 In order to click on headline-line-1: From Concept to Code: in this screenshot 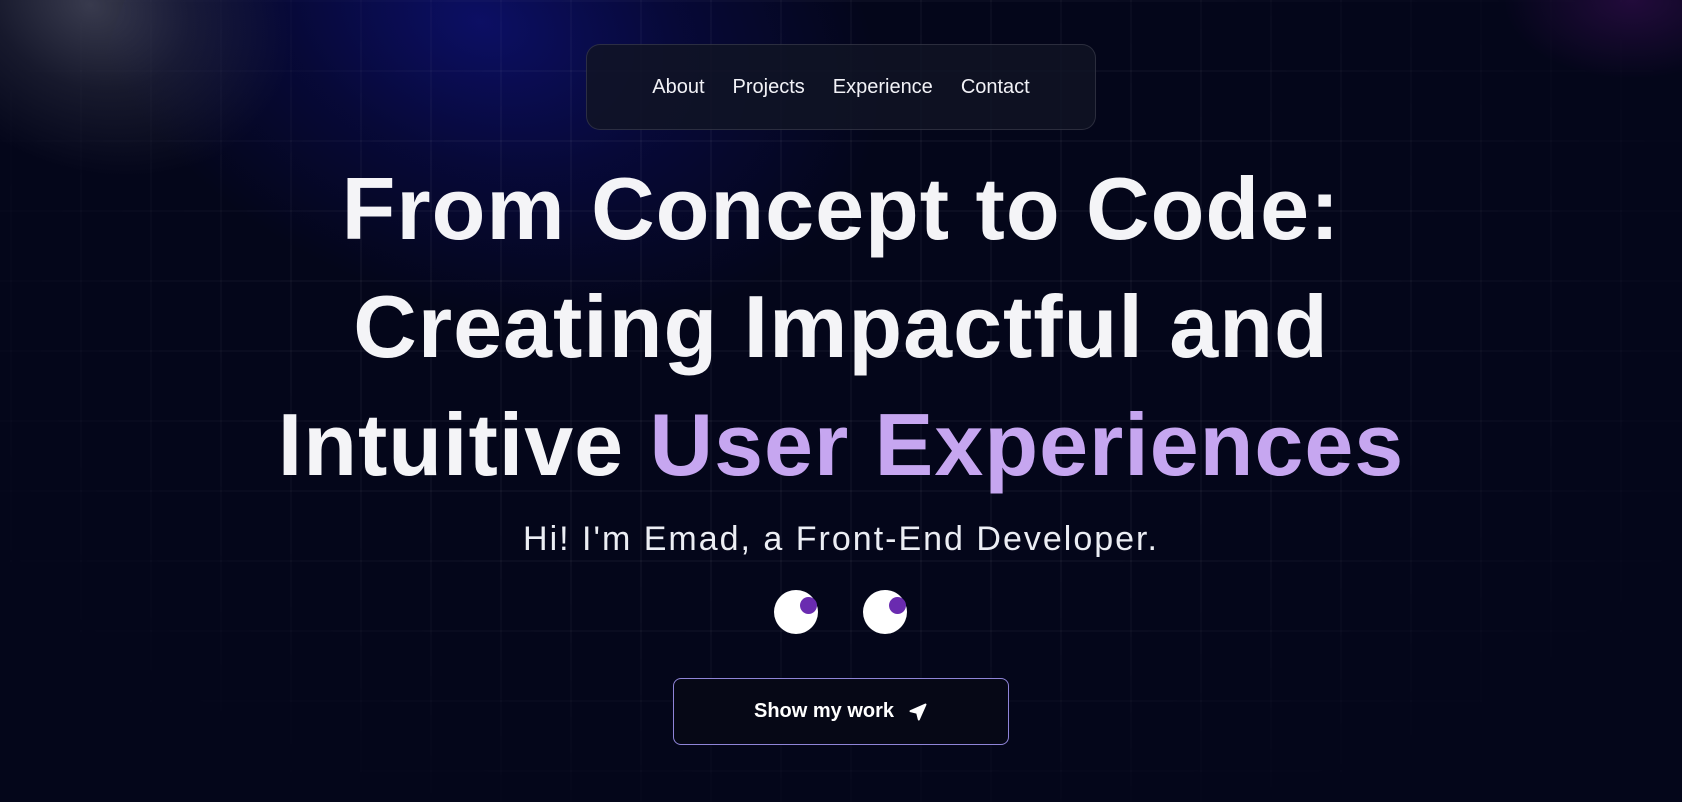, I will do `click(841, 208)`.